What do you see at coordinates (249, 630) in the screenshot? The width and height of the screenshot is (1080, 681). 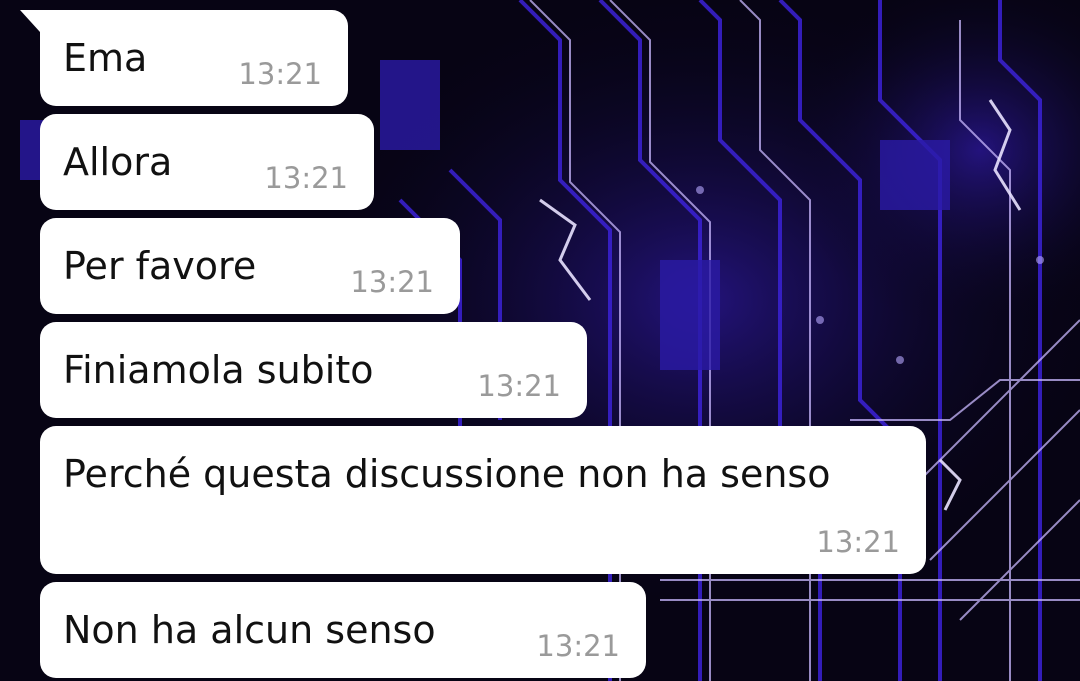 I see `message-text: Non ha alcun senso` at bounding box center [249, 630].